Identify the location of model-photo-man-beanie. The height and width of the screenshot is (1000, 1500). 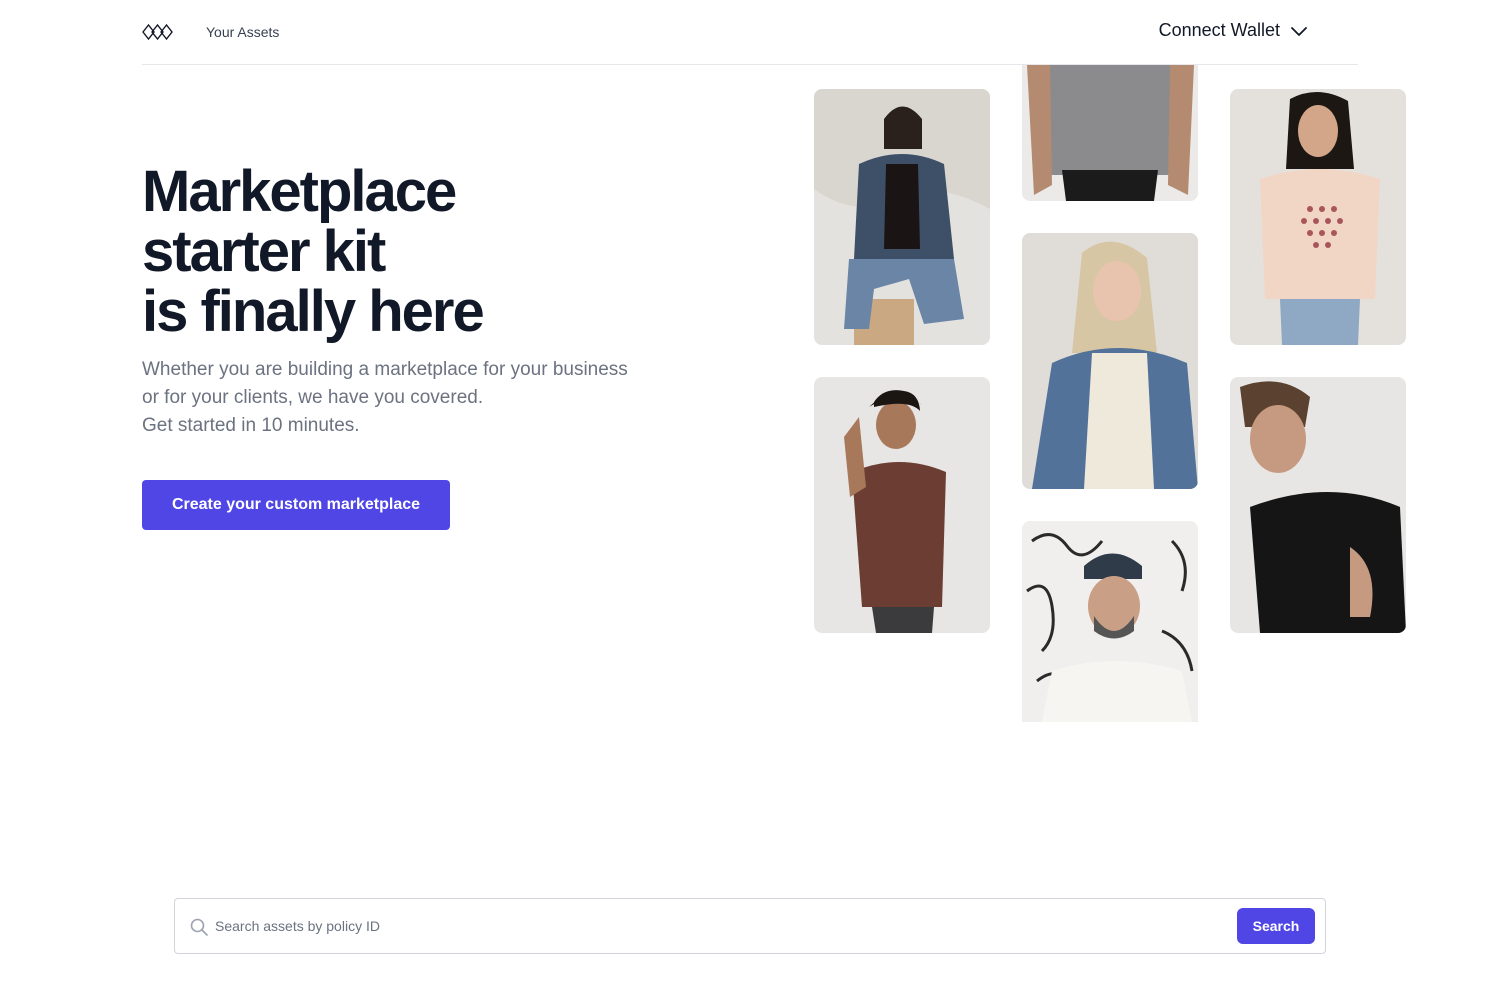
(1110, 621).